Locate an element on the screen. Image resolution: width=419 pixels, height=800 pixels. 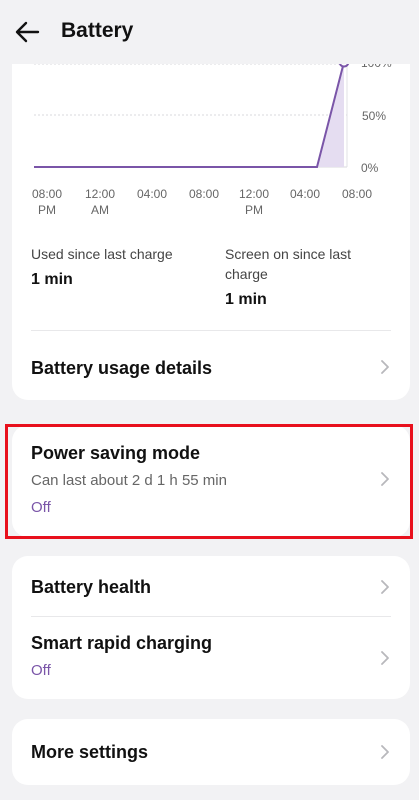
screen-on-label-line1: Screen on since last is located at coordinates (288, 254).